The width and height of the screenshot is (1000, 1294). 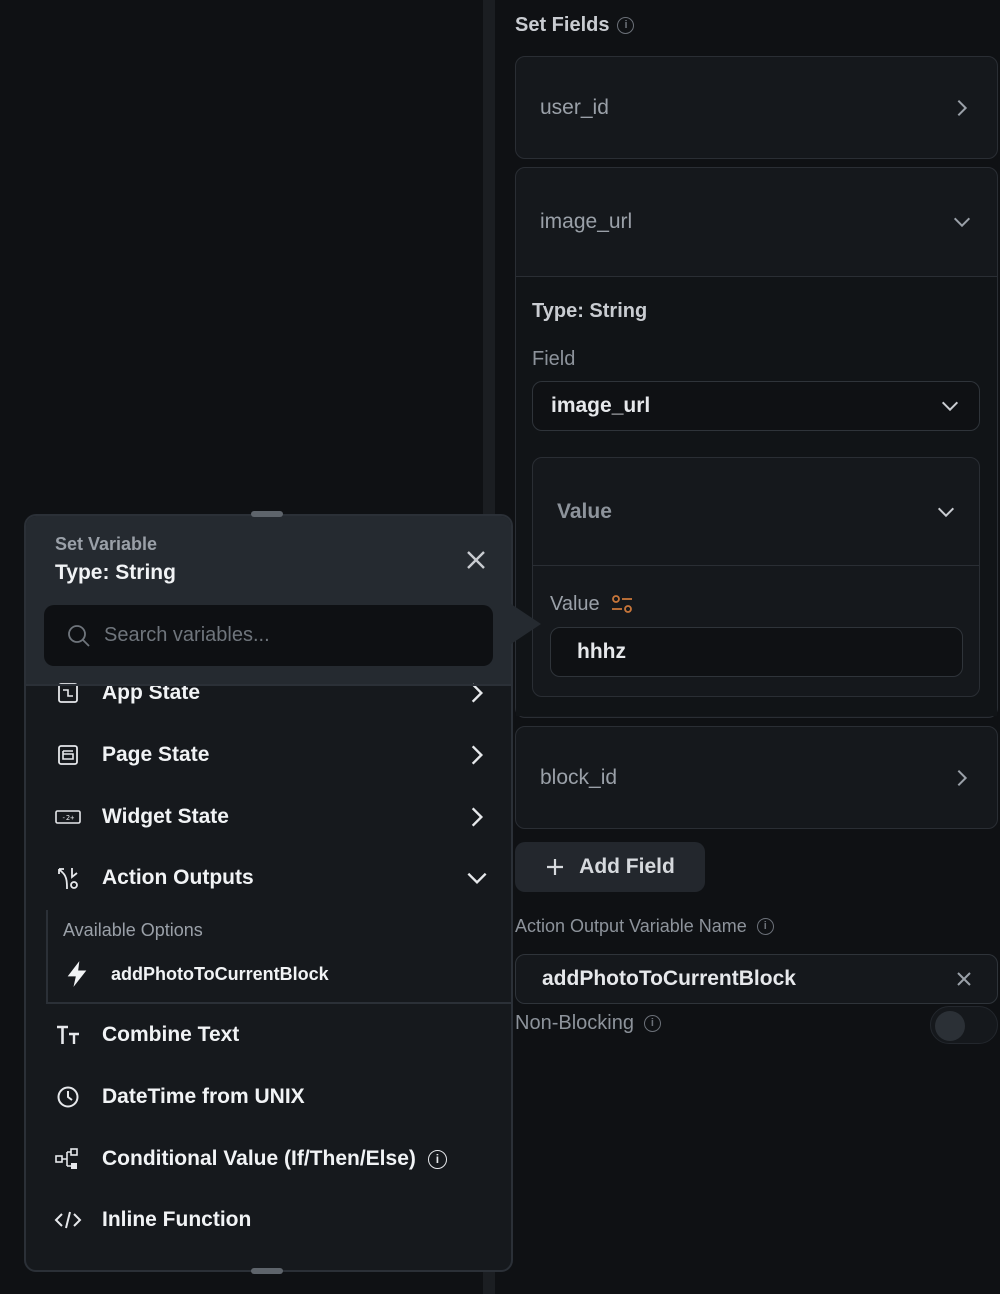 I want to click on menu-item-label: Action Outputs, so click(x=178, y=877).